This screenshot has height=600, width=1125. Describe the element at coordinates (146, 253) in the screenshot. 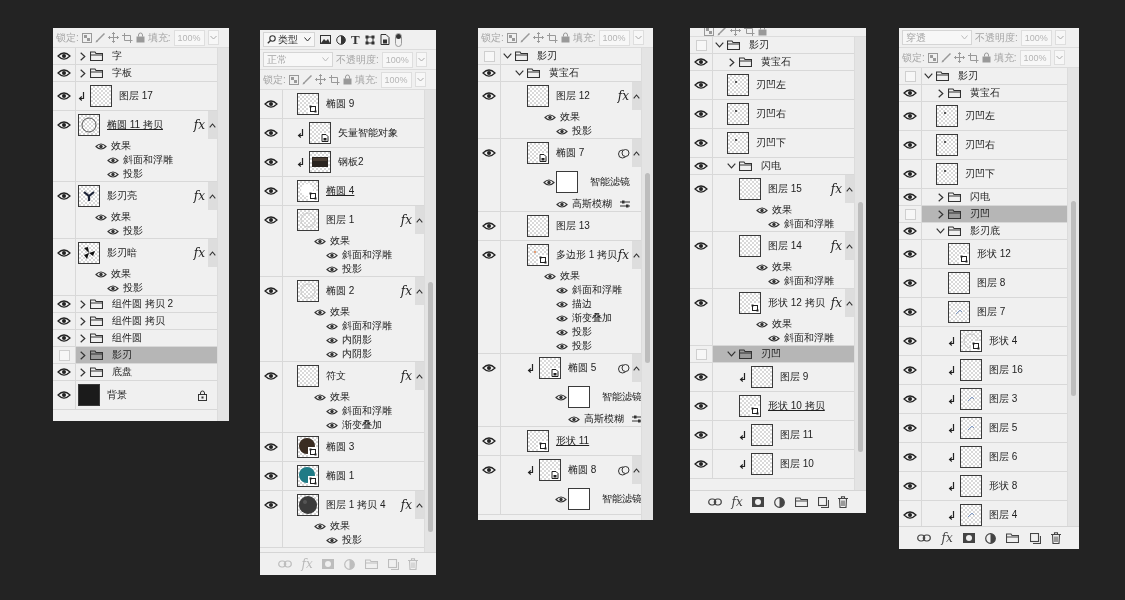

I see `layer-row: 影刃暗 fx` at that location.